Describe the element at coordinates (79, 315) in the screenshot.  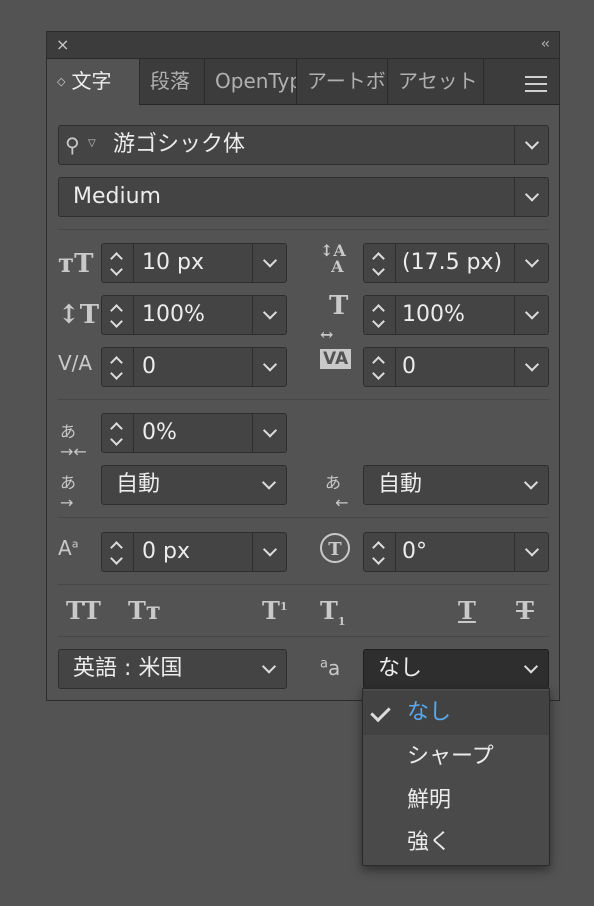
I see `vertical-scale-icon: ↕T` at that location.